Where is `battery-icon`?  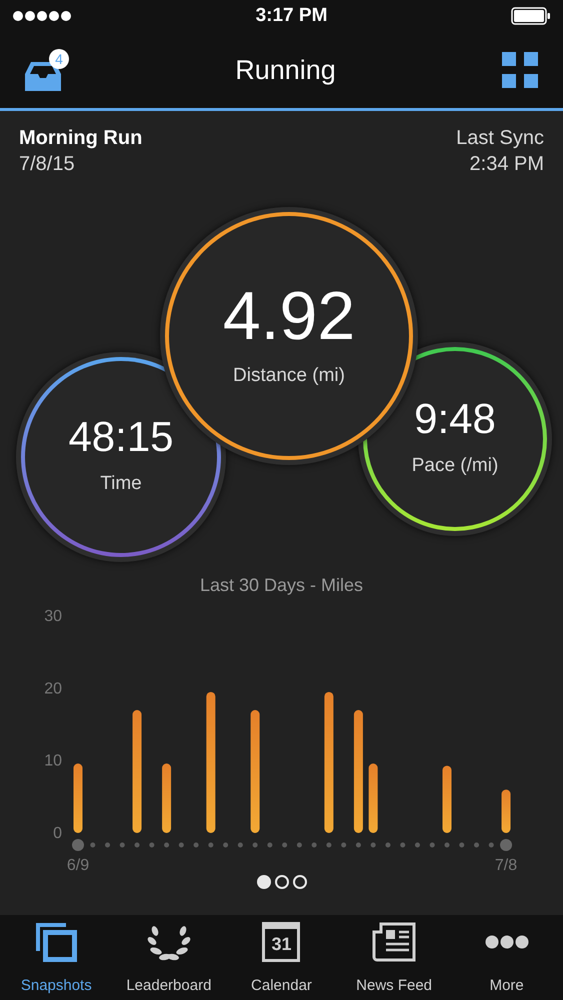 battery-icon is located at coordinates (531, 16).